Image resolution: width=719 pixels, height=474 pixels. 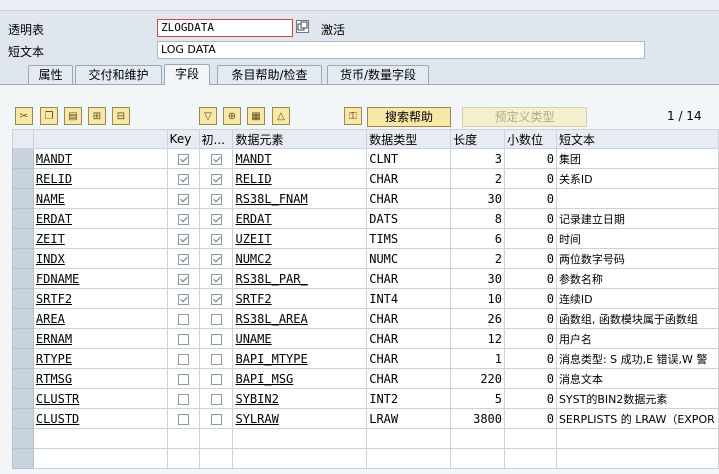 I want to click on insert-structure-icon: ⊕, so click(x=232, y=116).